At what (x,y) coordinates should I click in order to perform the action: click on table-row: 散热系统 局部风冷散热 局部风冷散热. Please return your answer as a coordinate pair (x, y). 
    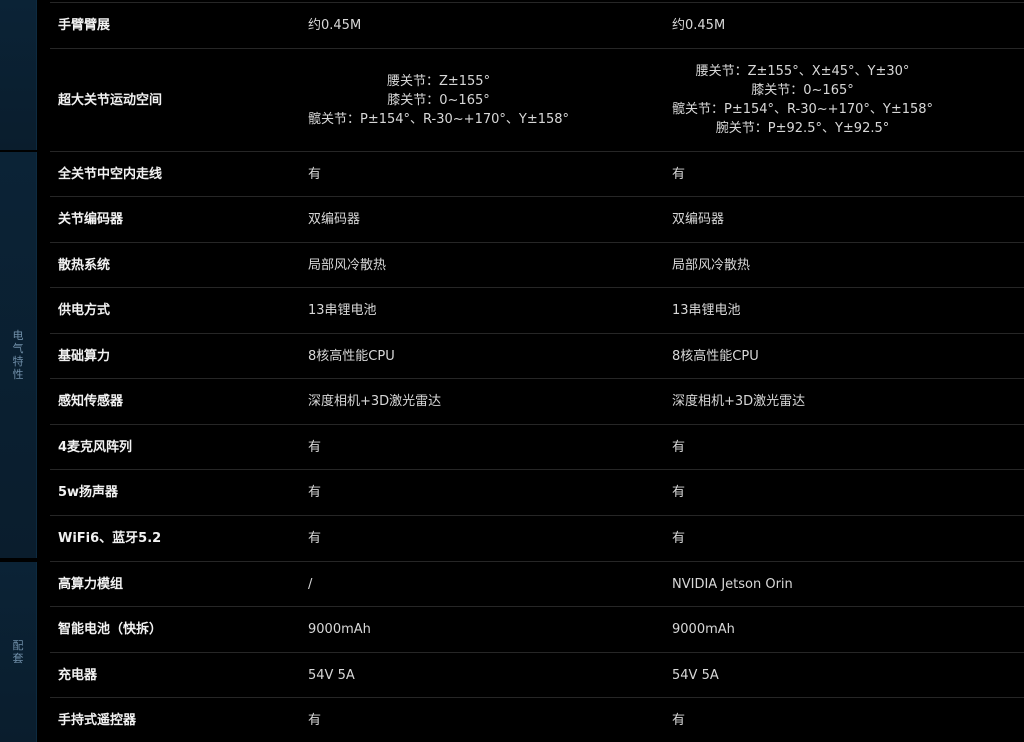
    Looking at the image, I should click on (537, 265).